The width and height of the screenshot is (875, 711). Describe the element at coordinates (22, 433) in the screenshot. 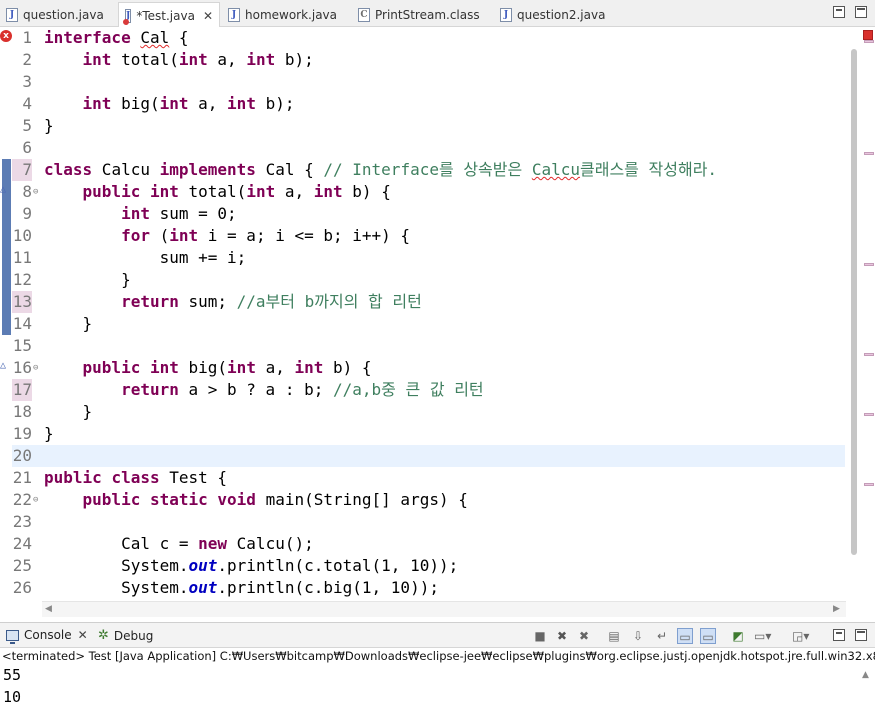

I see `line-number: 19` at that location.